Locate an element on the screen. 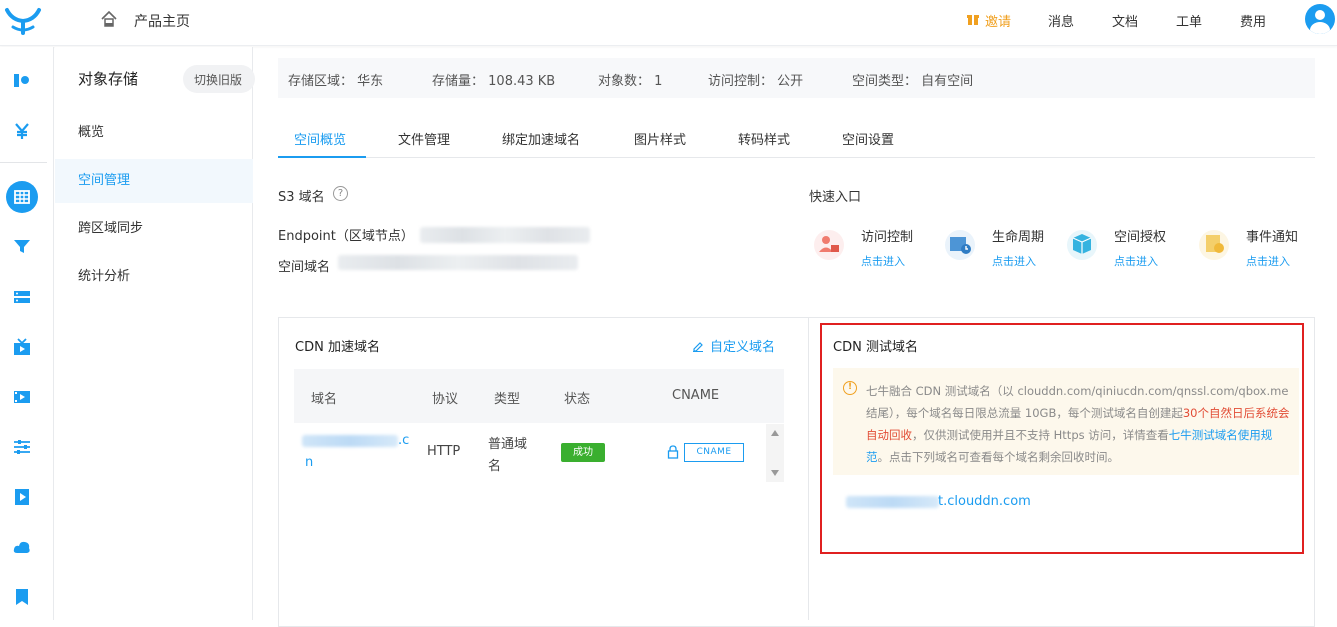 The height and width of the screenshot is (627, 1337). cloud-icon is located at coordinates (22, 547).